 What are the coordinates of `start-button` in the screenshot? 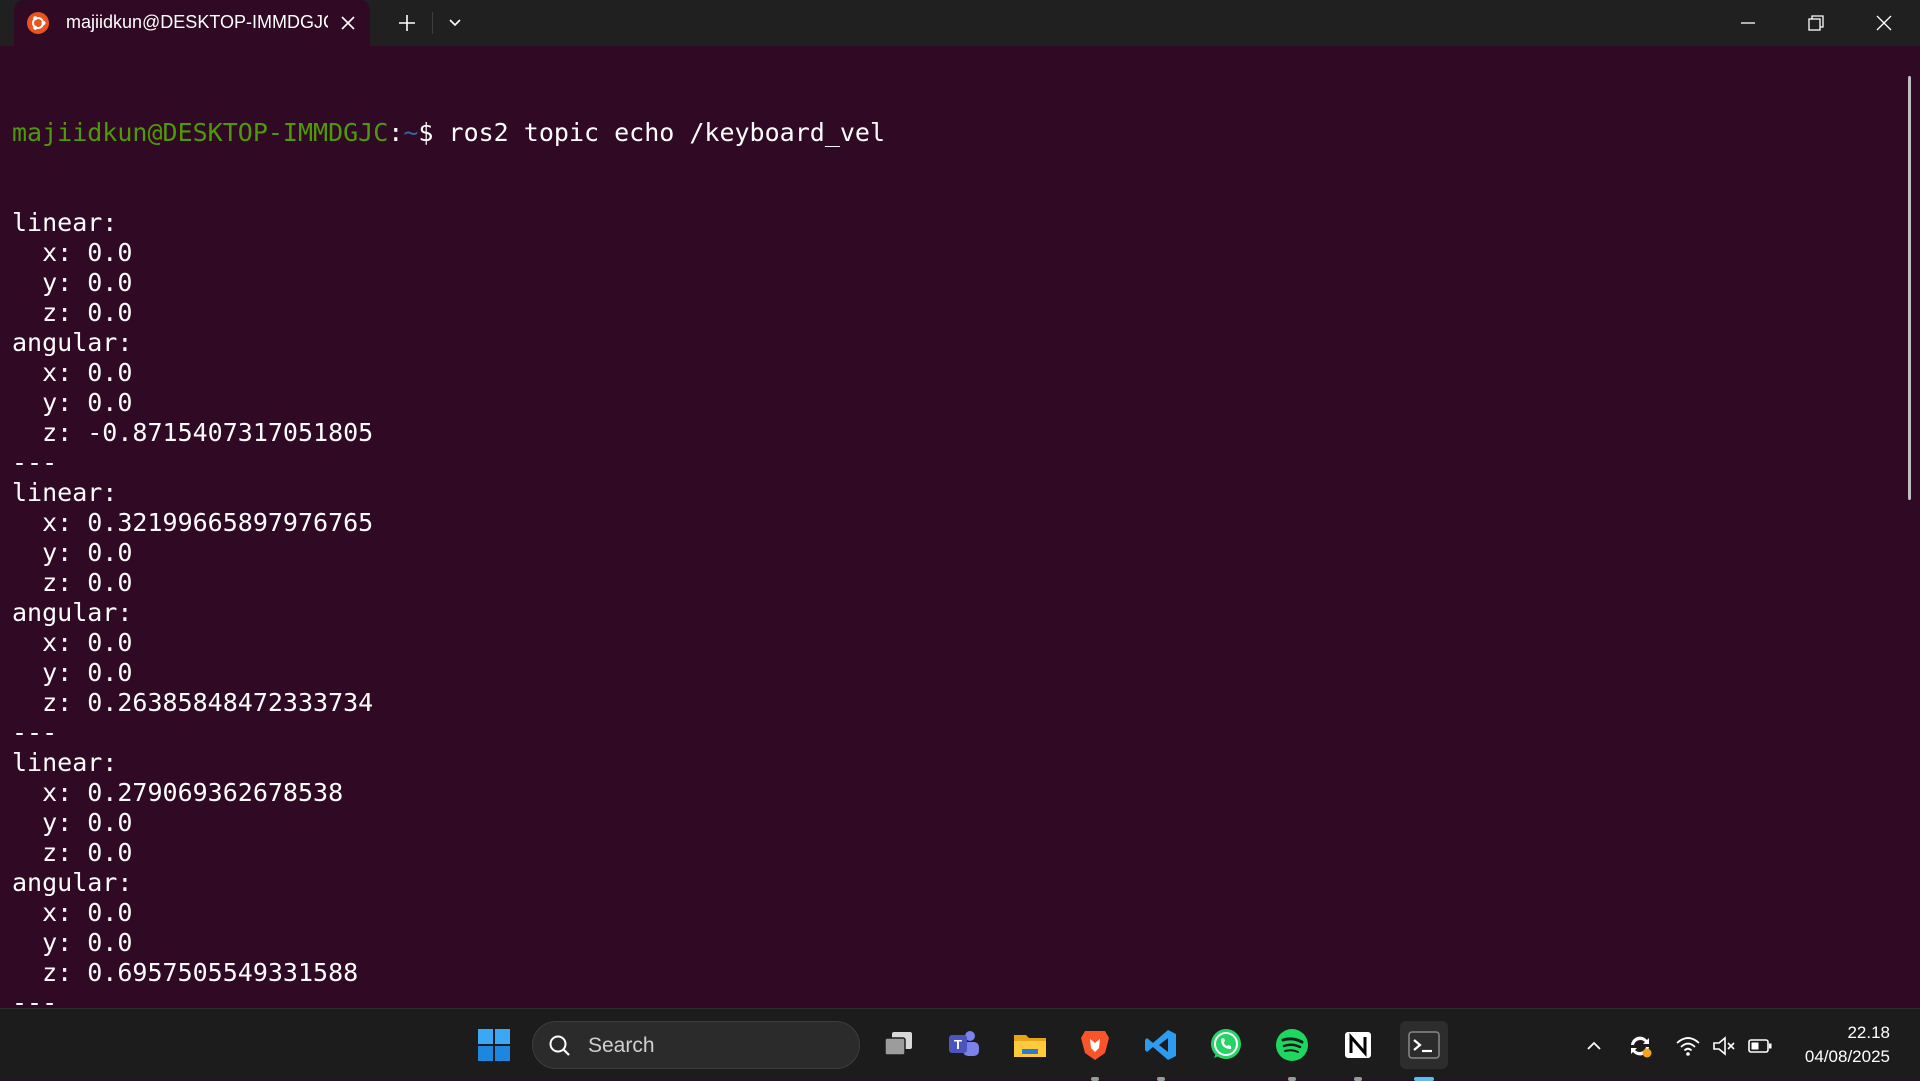 It's located at (494, 1045).